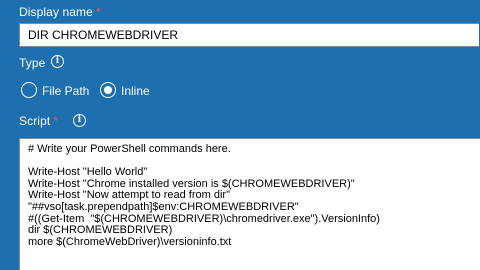 This screenshot has width=480, height=270. I want to click on inline-radio, so click(108, 90).